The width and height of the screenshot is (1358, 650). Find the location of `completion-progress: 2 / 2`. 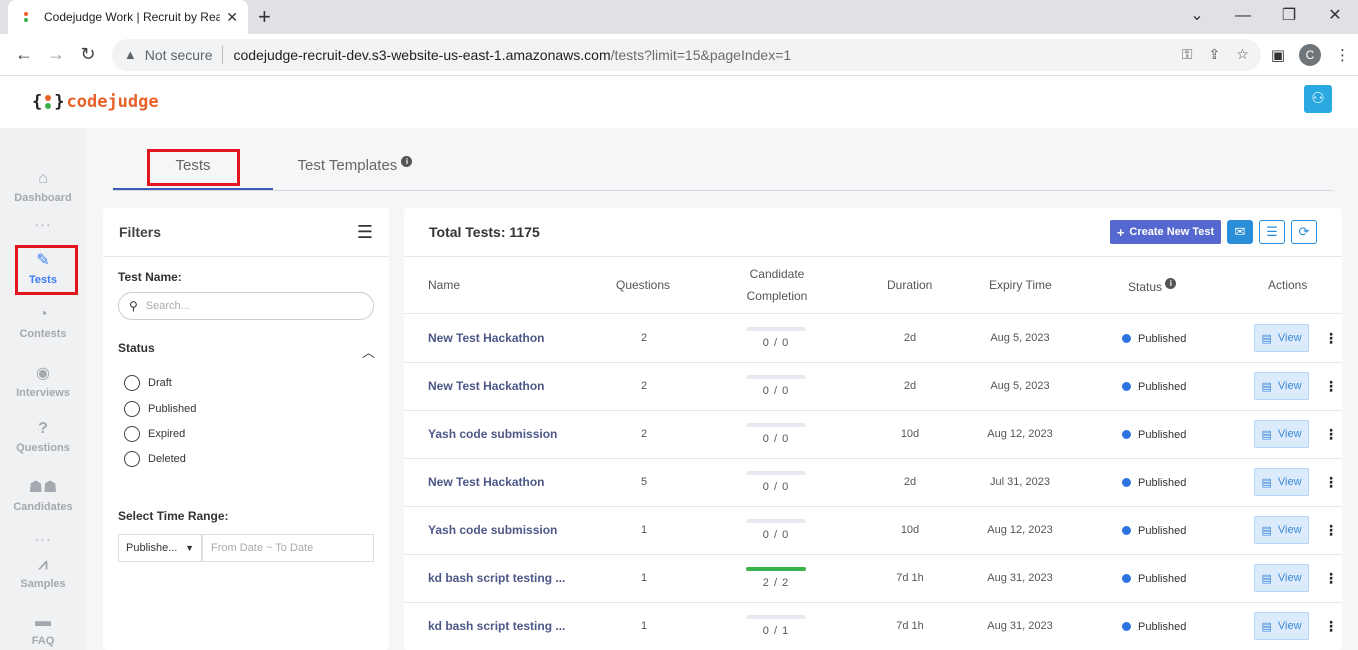

completion-progress: 2 / 2 is located at coordinates (776, 578).